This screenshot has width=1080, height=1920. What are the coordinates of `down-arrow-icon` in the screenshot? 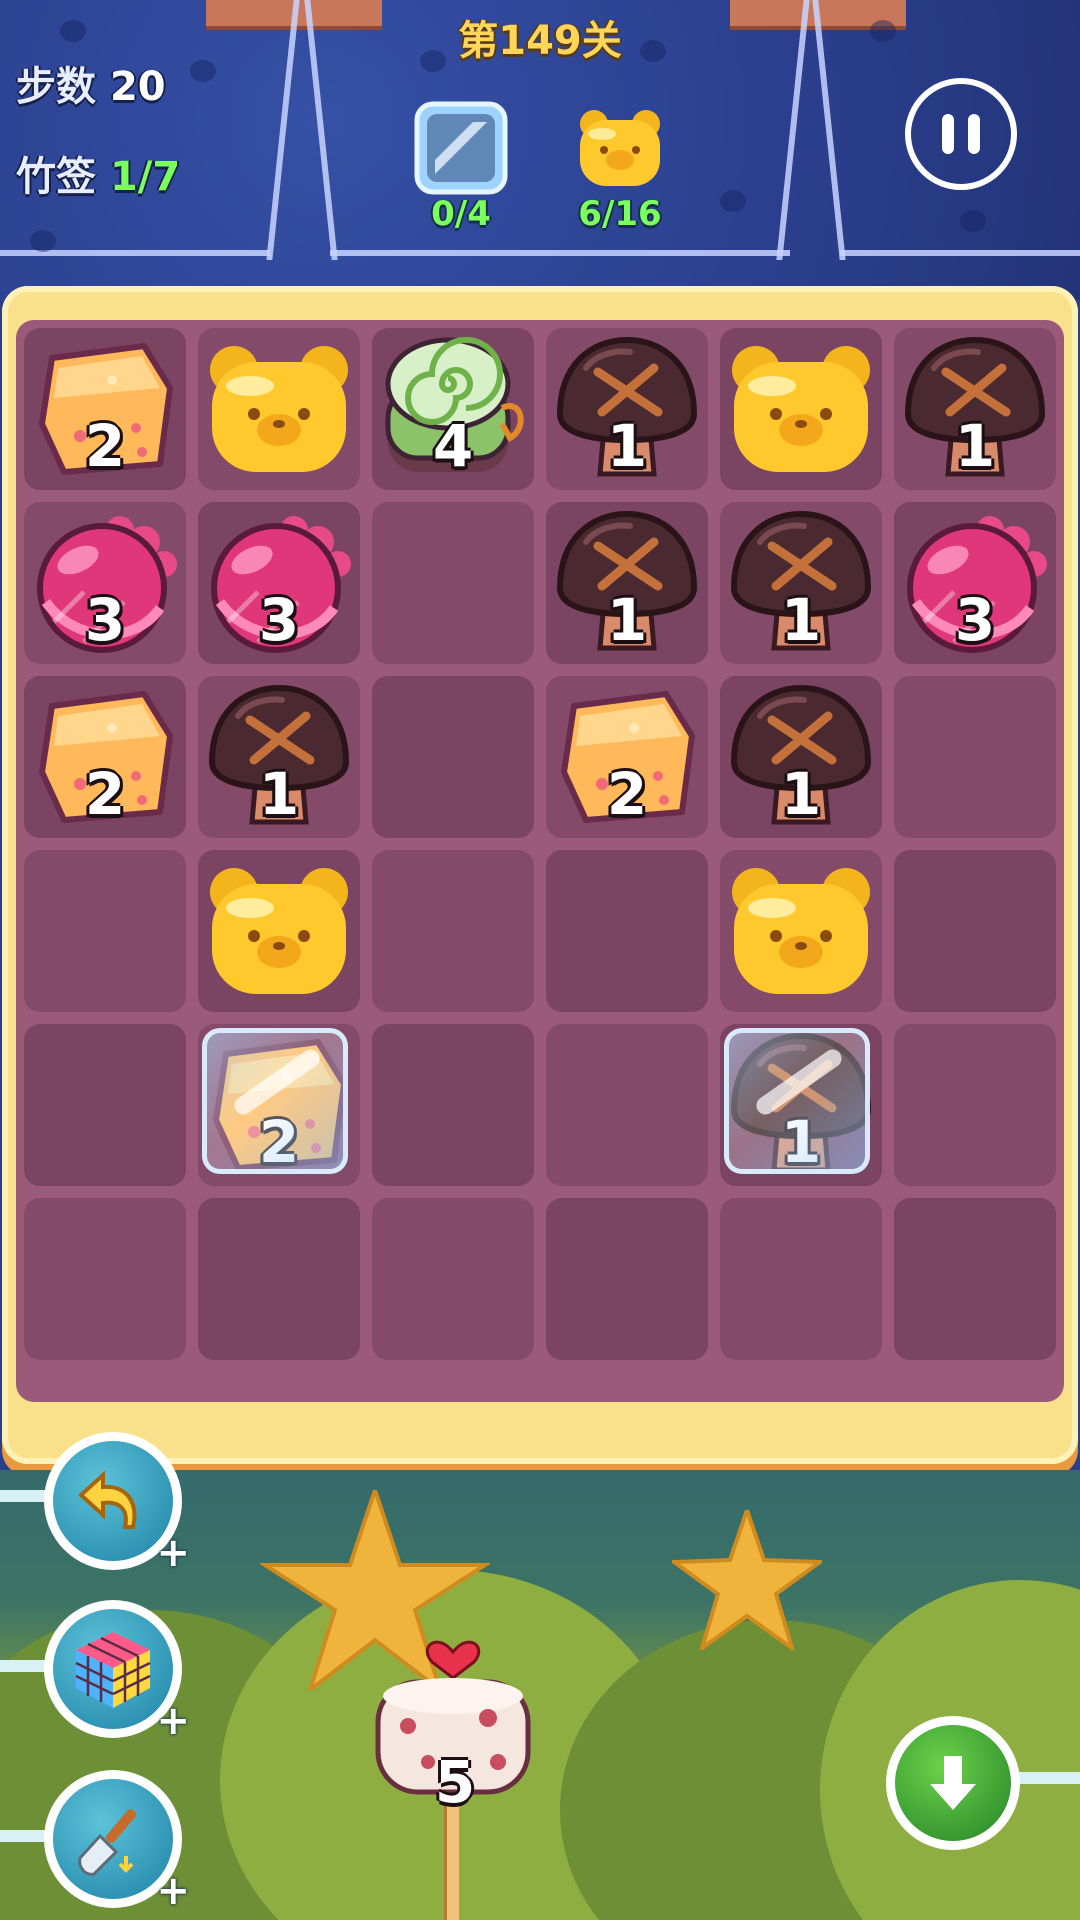 It's located at (953, 1783).